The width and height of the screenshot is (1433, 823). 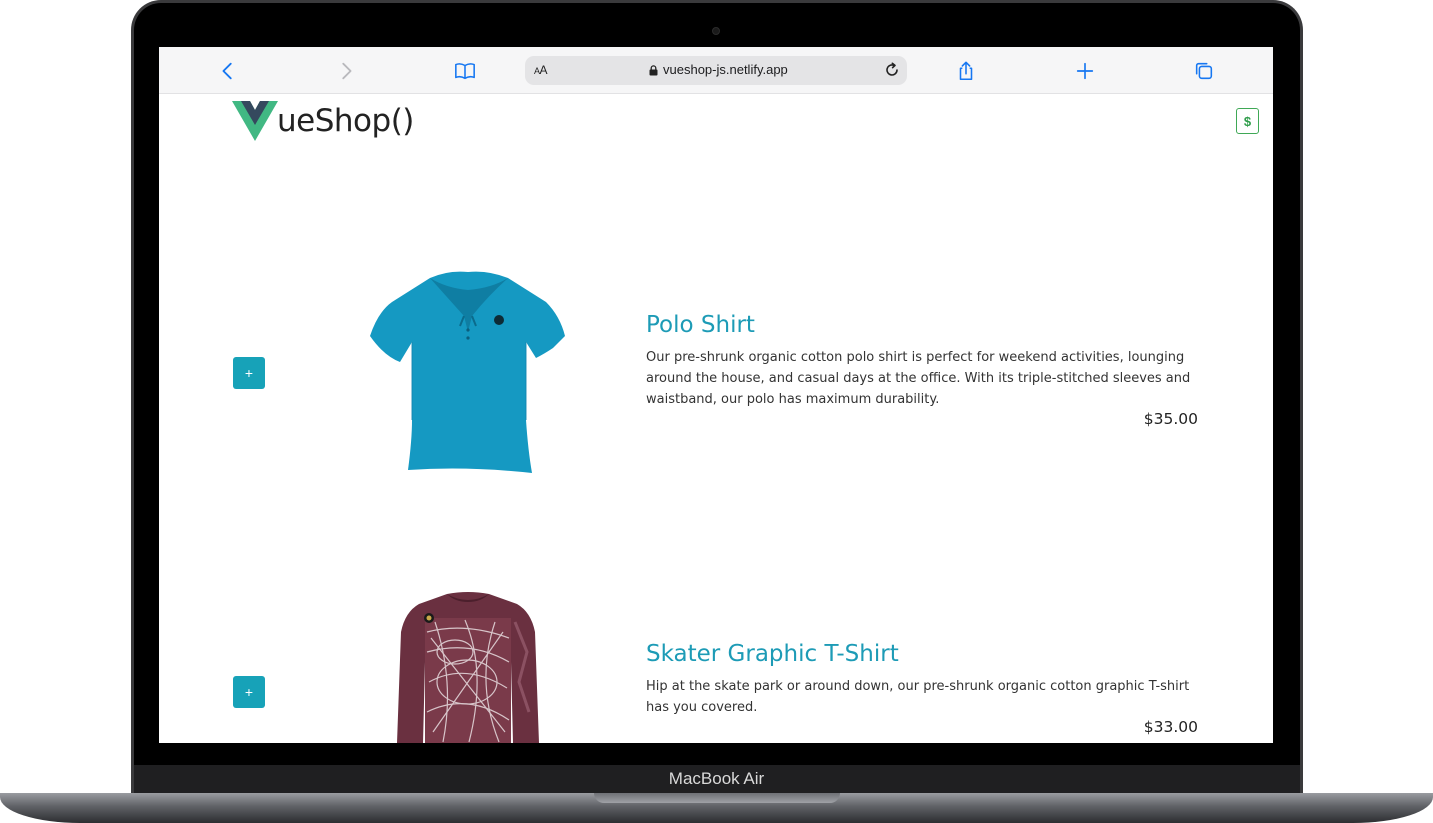 What do you see at coordinates (717, 798) in the screenshot?
I see `laptop-hinge-notch` at bounding box center [717, 798].